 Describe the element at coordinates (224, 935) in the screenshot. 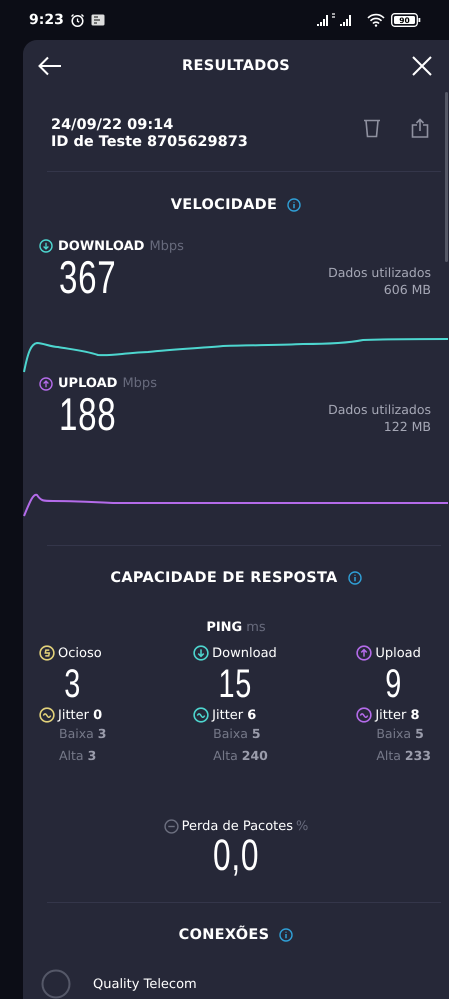

I see `section-title: CONEXÕES` at that location.